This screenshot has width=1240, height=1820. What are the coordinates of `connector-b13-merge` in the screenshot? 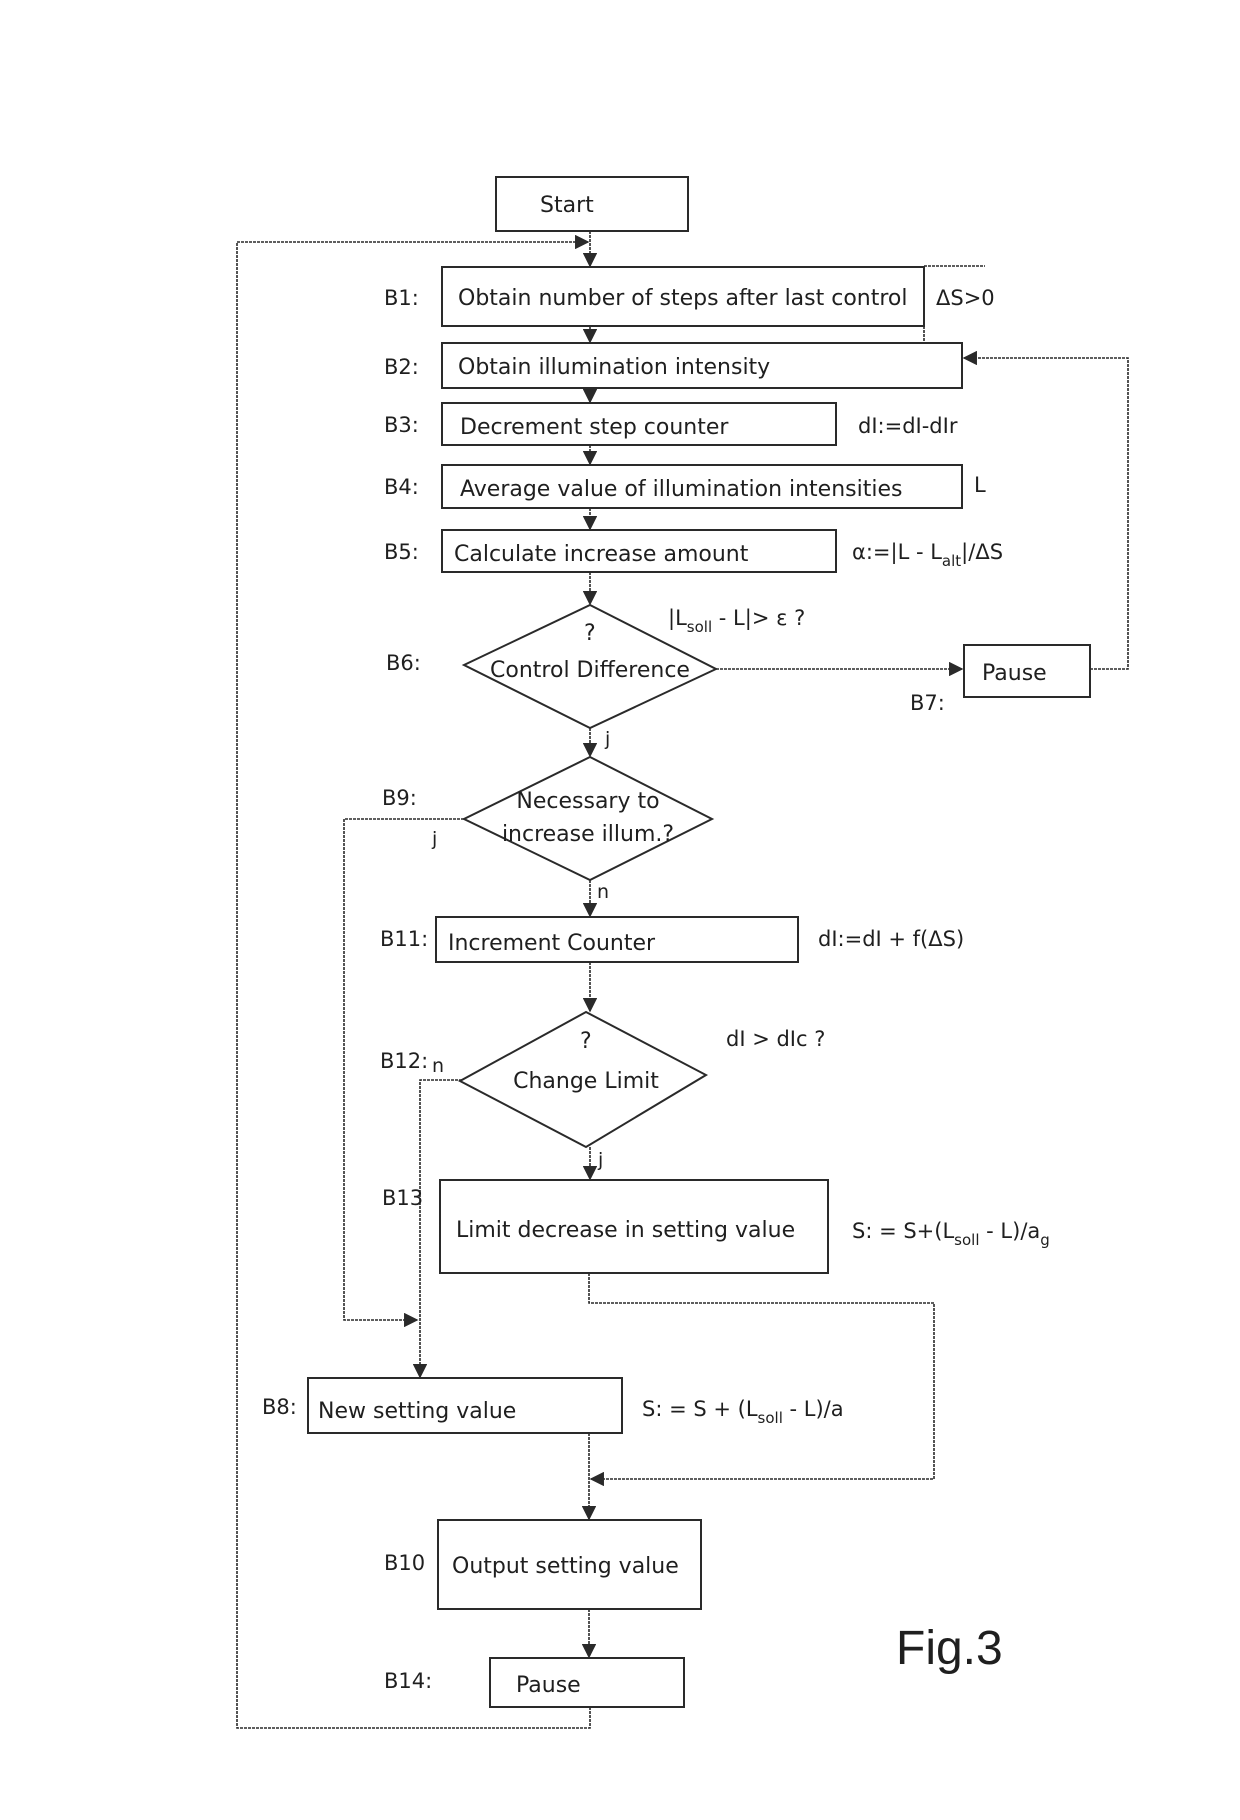 It's located at (761, 1380).